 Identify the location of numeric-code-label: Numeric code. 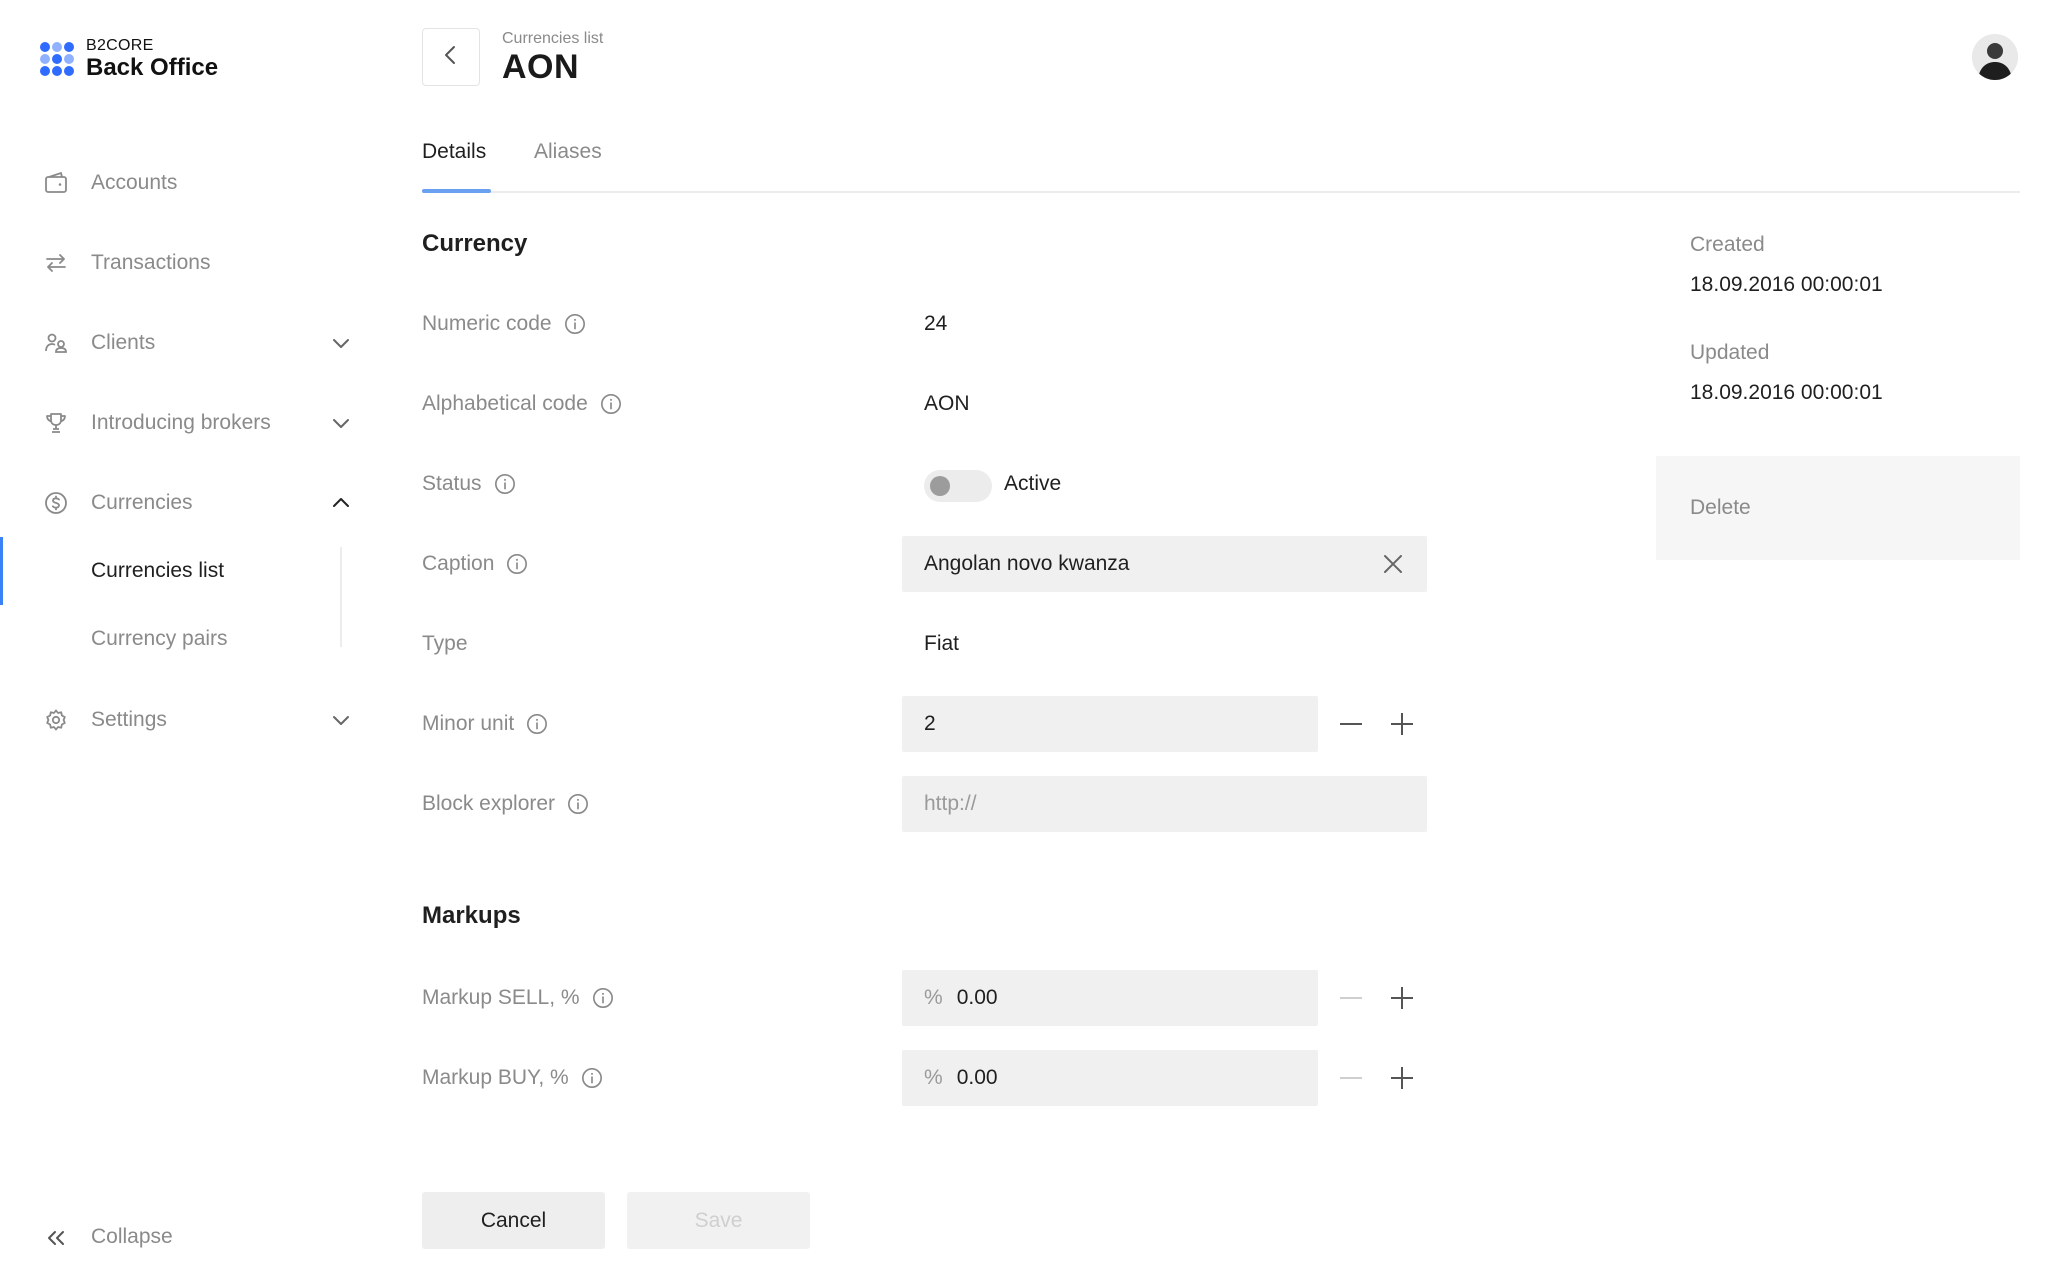
(504, 324).